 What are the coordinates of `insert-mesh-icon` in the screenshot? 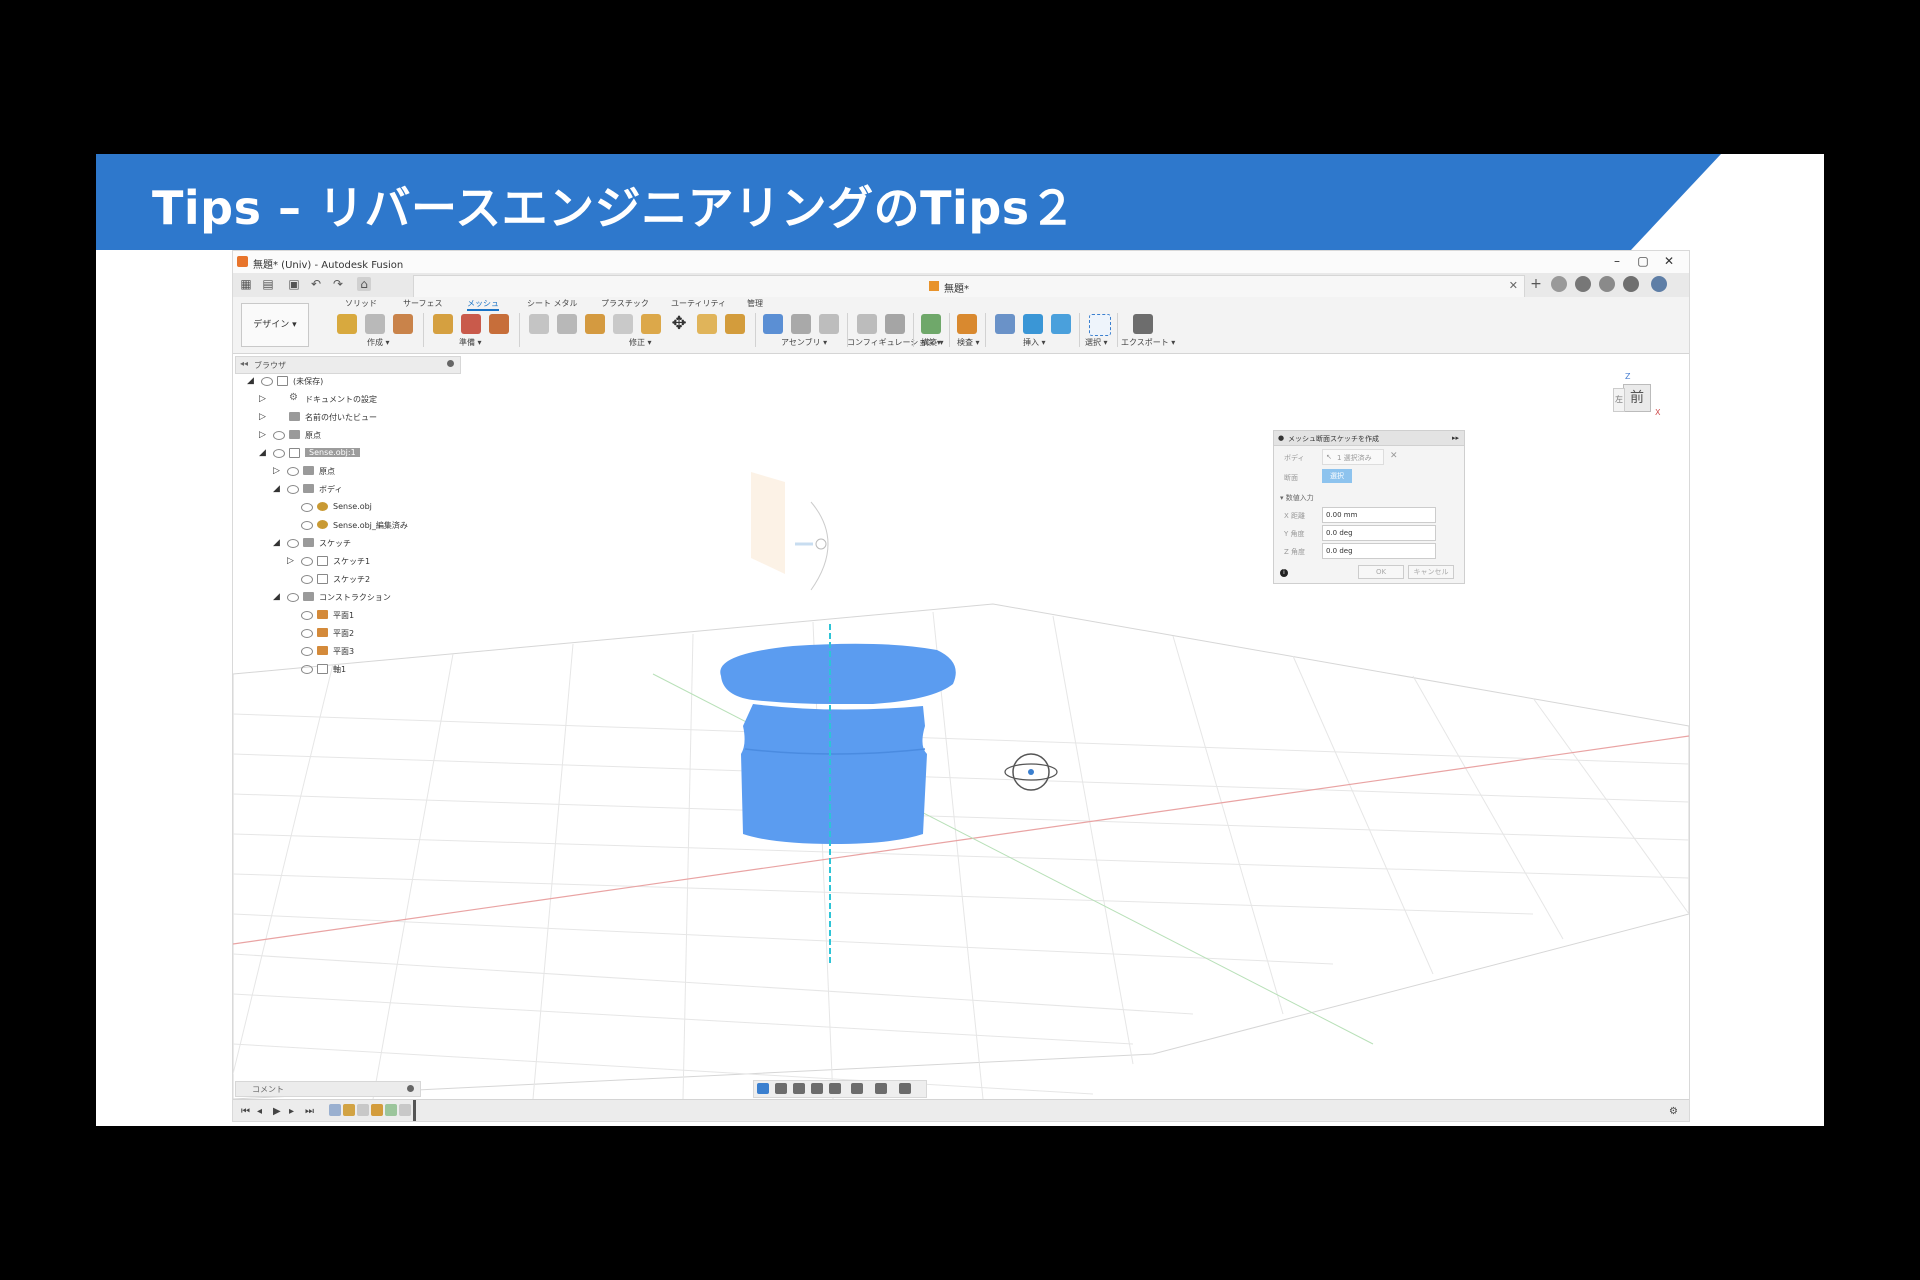 It's located at (347, 324).